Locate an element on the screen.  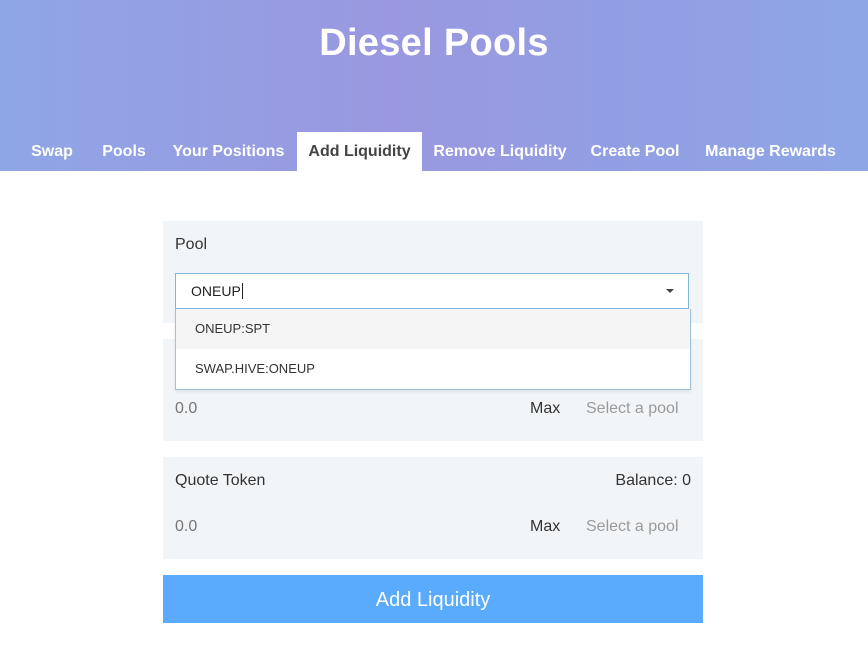
pool-option: ONEUP:SPT is located at coordinates (433, 329).